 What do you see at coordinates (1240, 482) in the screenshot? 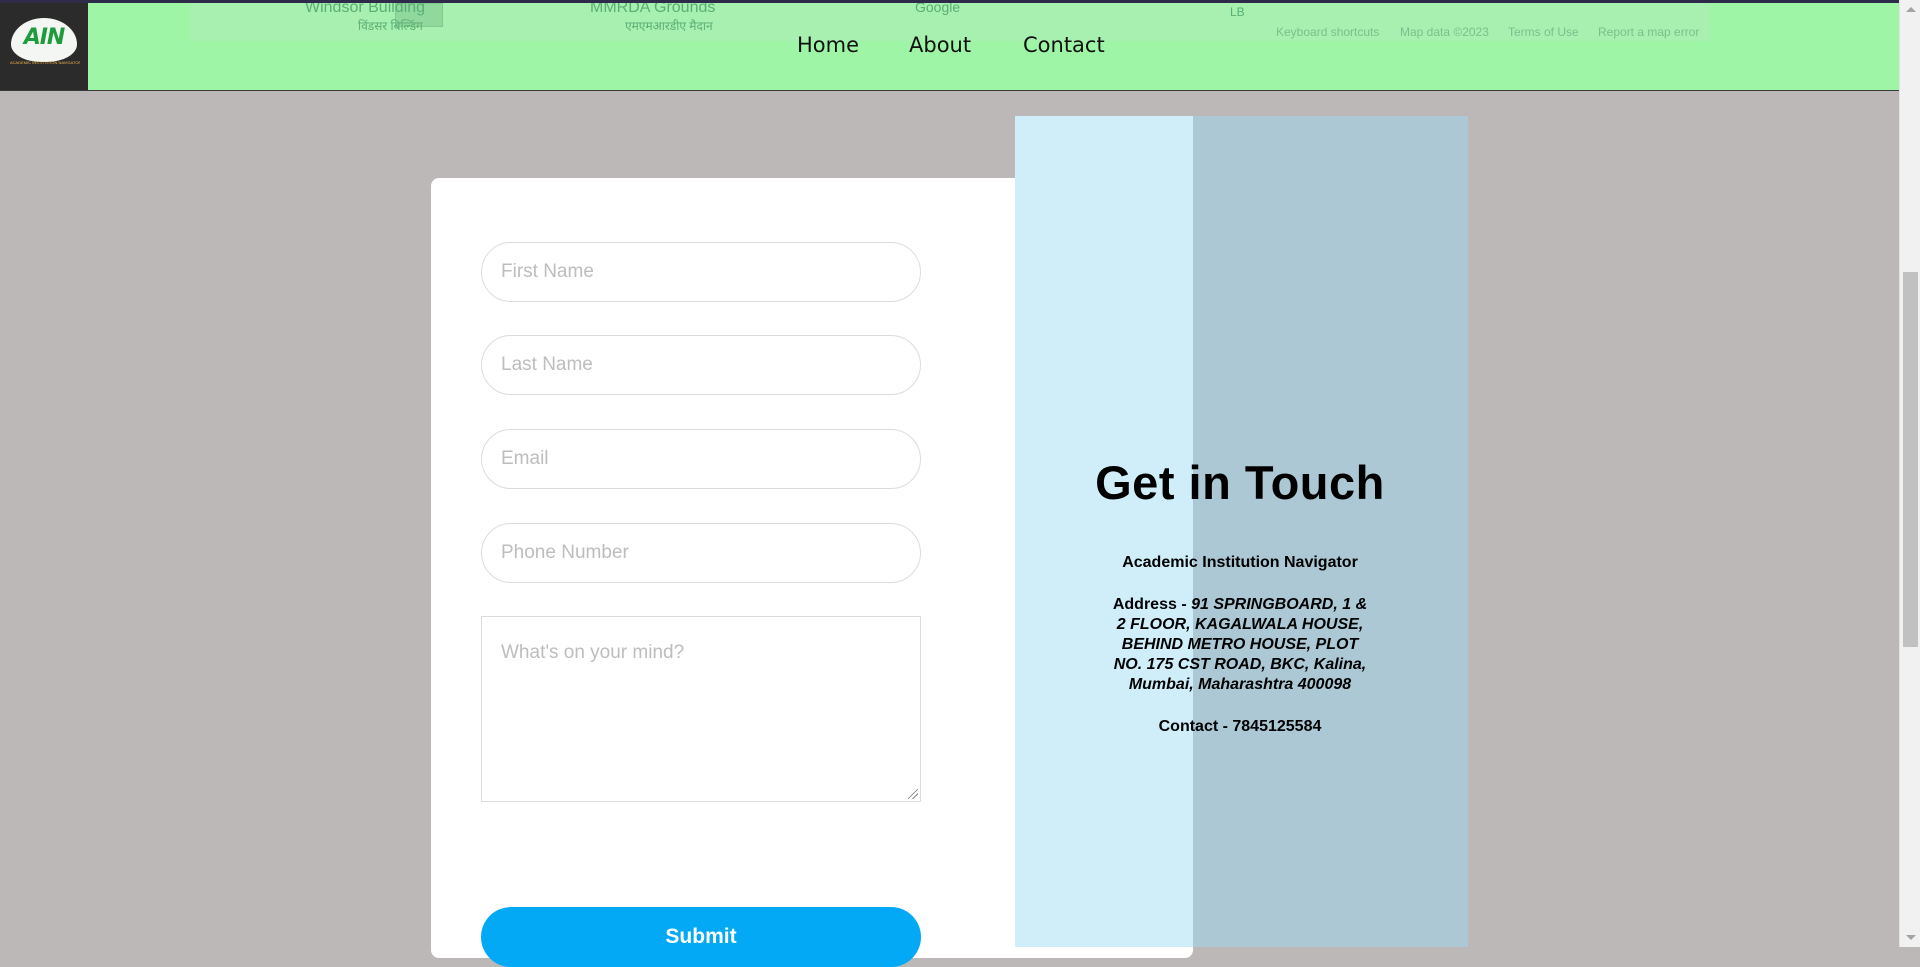
I see `panel-title: Get in Touch` at bounding box center [1240, 482].